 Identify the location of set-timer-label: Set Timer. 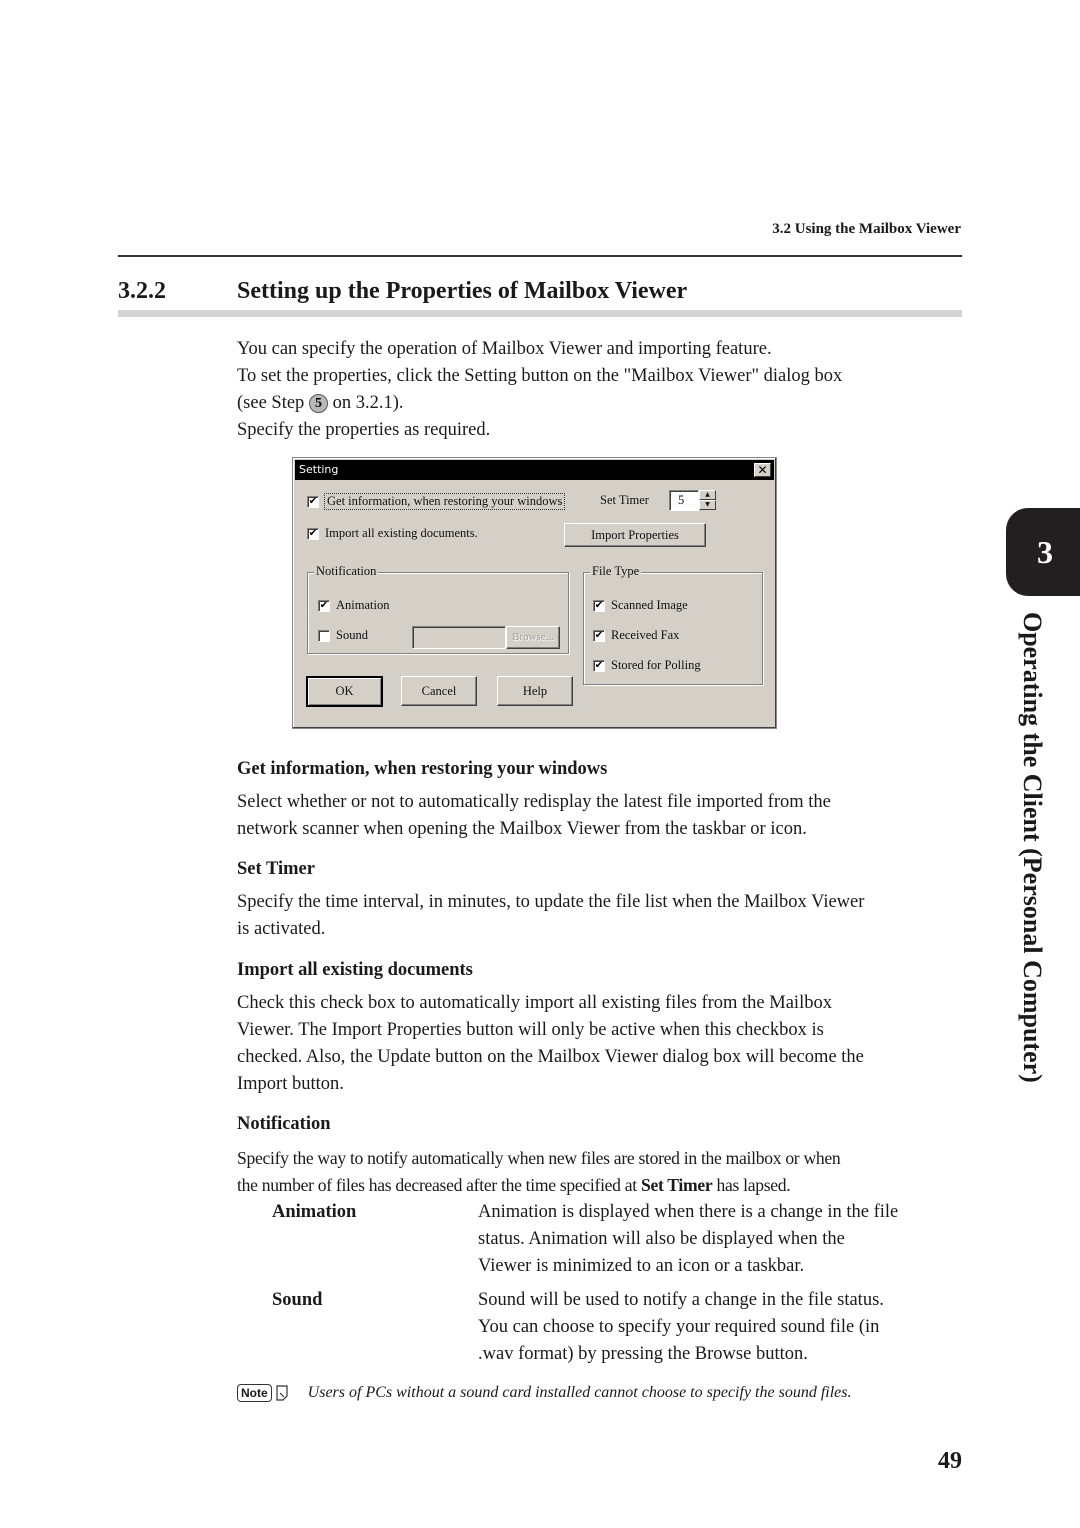
(624, 500).